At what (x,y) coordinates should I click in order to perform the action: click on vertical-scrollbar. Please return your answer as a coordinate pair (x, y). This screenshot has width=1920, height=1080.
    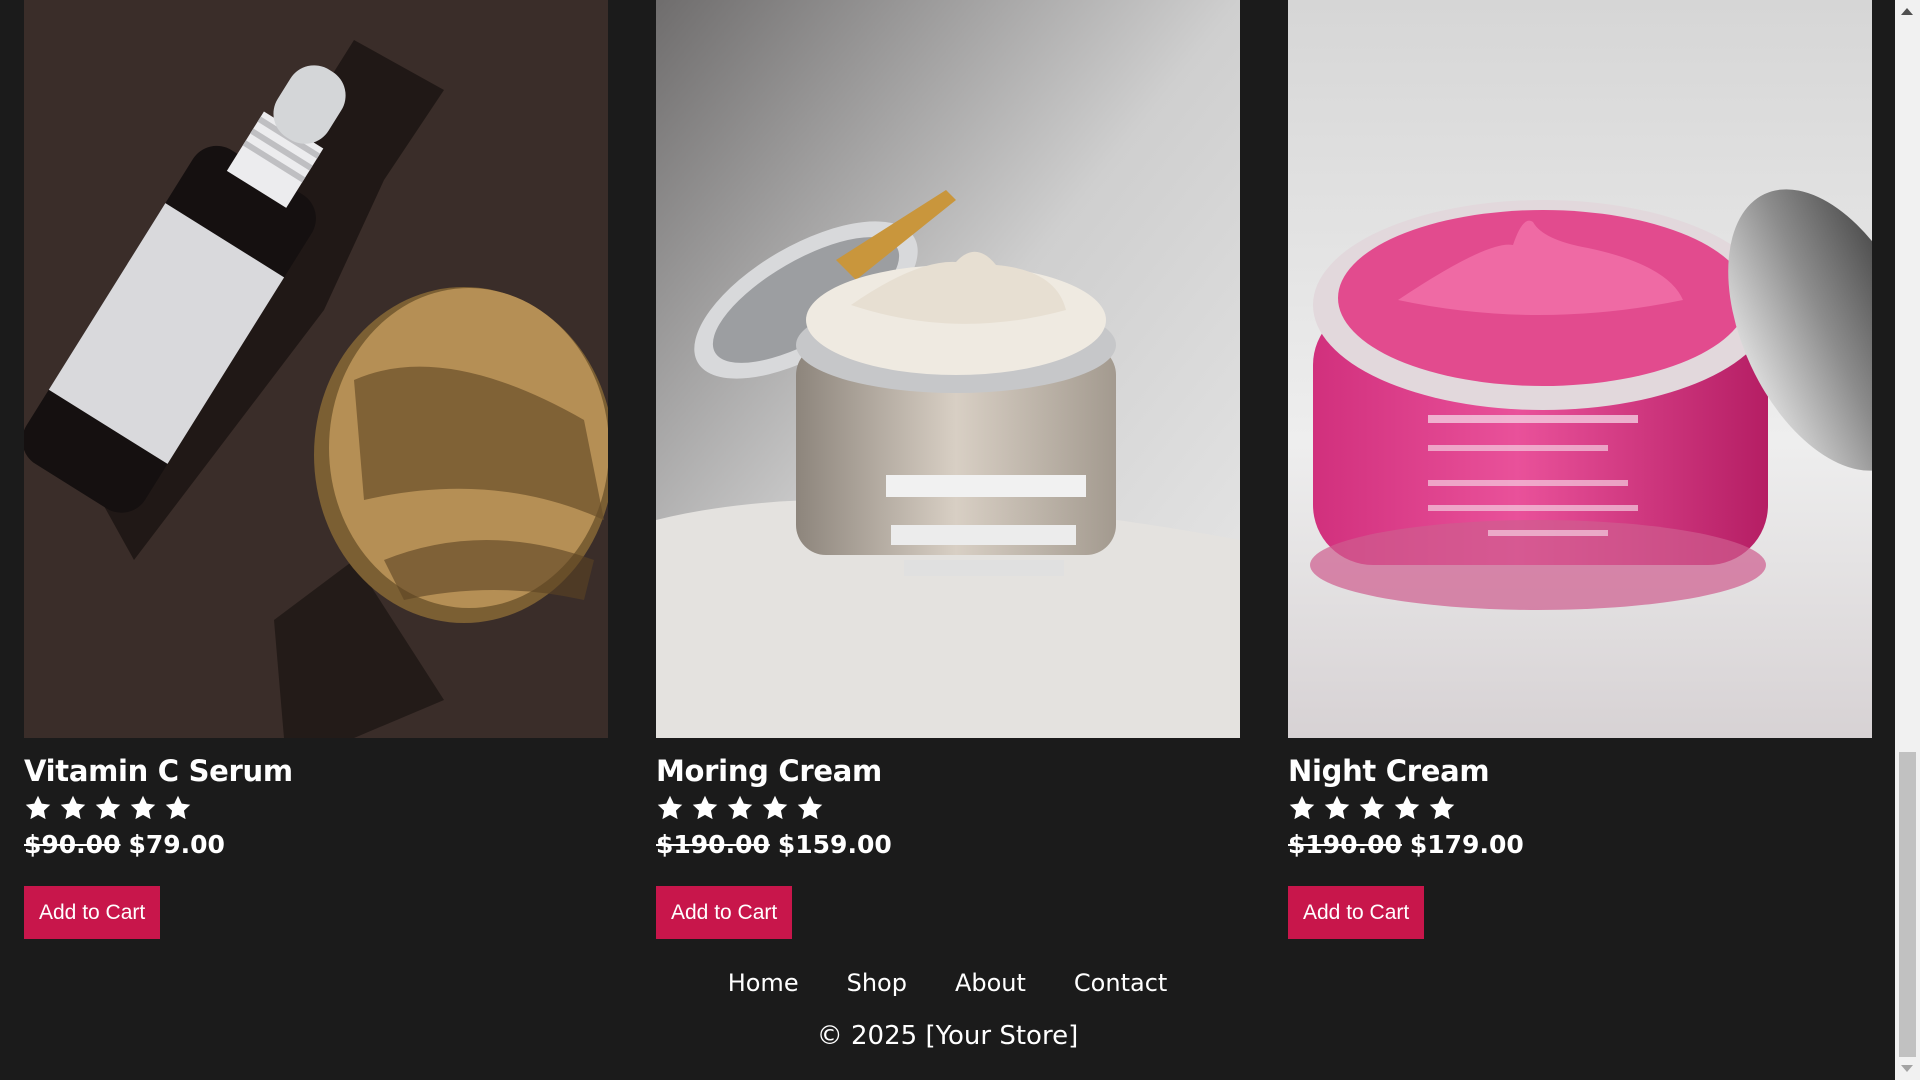
    Looking at the image, I should click on (1907, 540).